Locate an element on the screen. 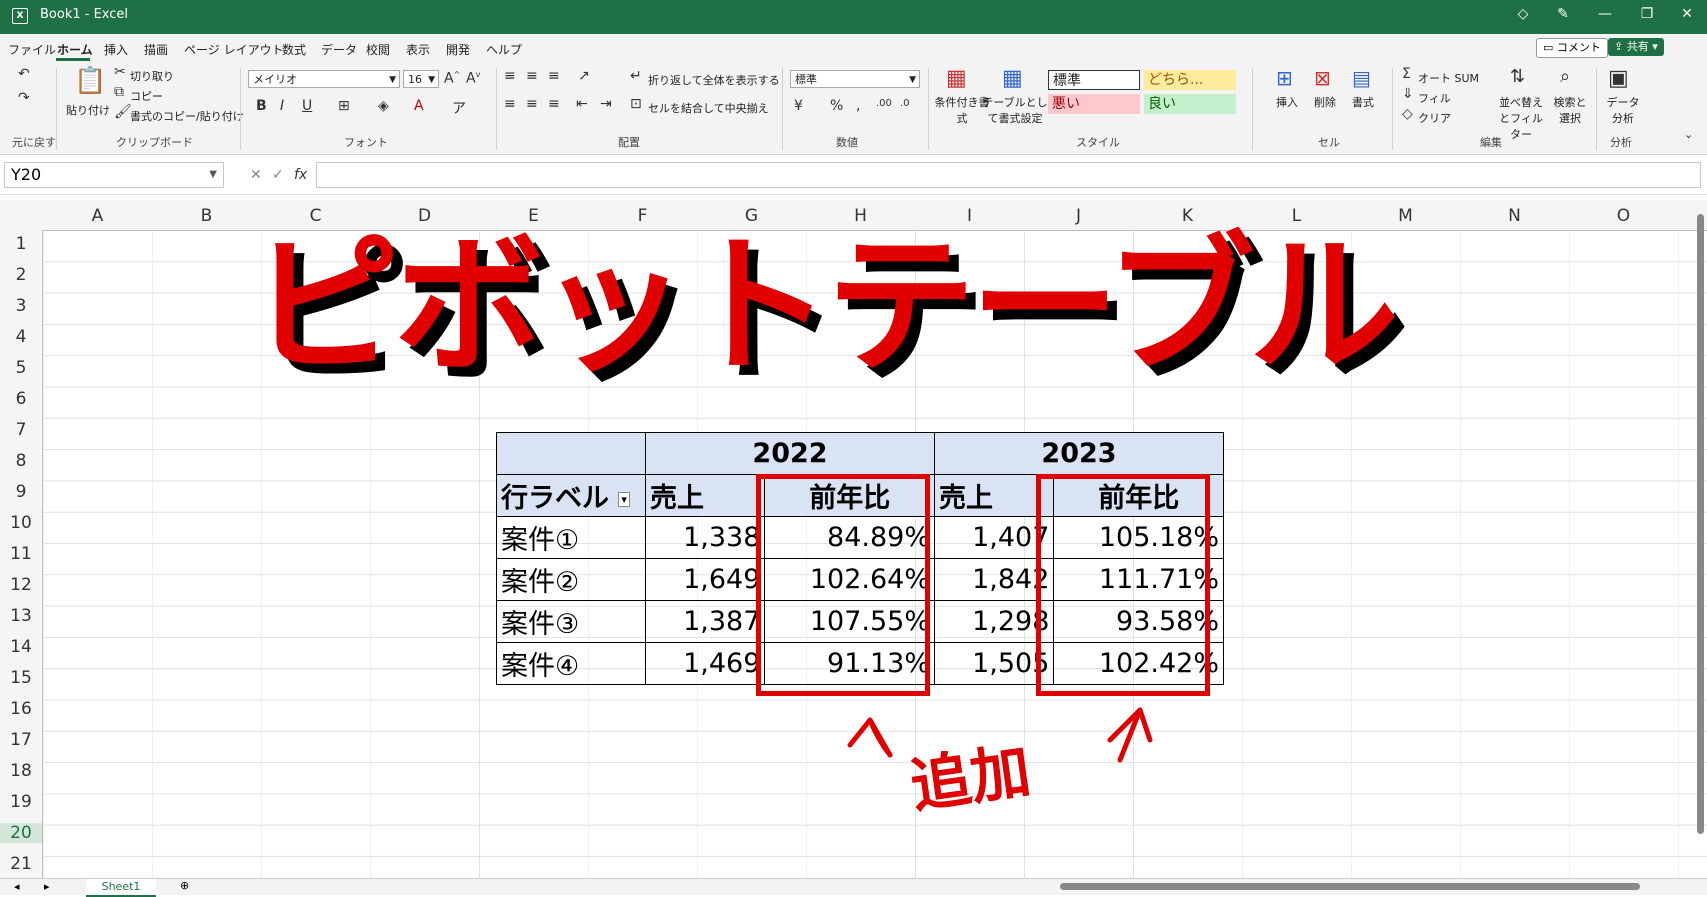  row-header: 6 is located at coordinates (21, 399).